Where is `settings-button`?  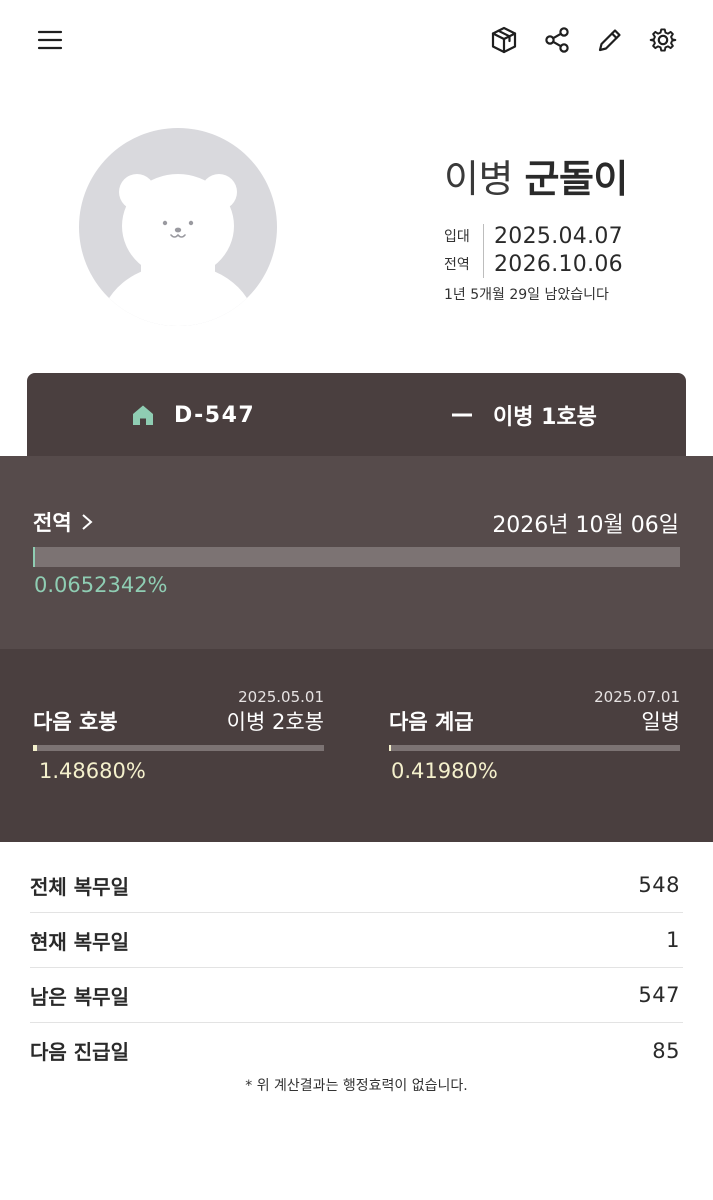
settings-button is located at coordinates (663, 40).